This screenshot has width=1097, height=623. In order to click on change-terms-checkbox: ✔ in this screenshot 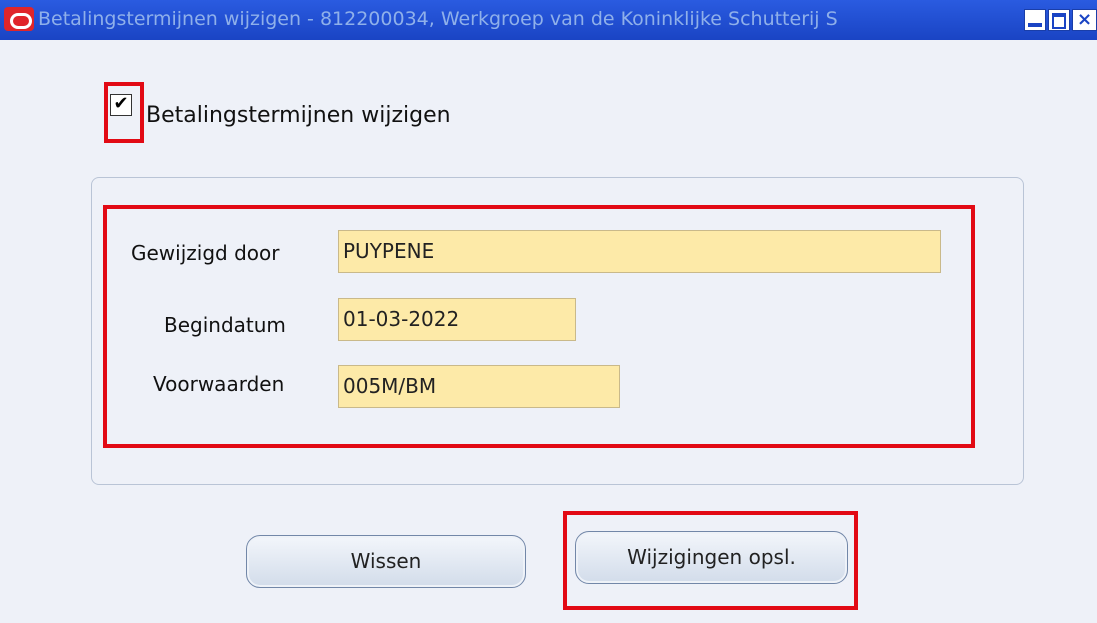, I will do `click(121, 105)`.